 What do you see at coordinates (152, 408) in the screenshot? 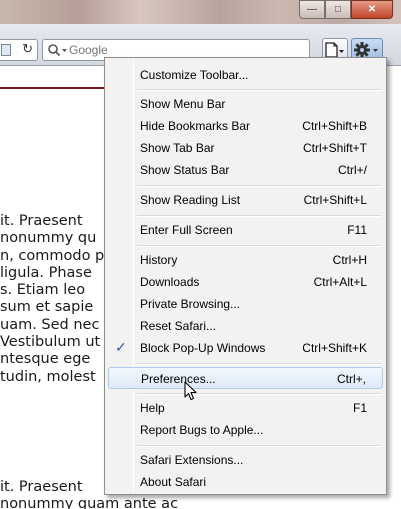
I see `menu-item-label: Help` at bounding box center [152, 408].